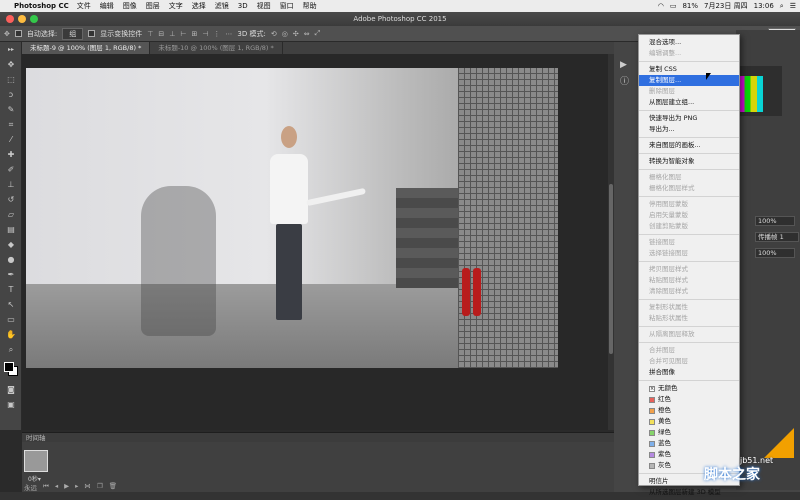 This screenshot has width=800, height=500. I want to click on menu-select: 选择, so click(199, 6).